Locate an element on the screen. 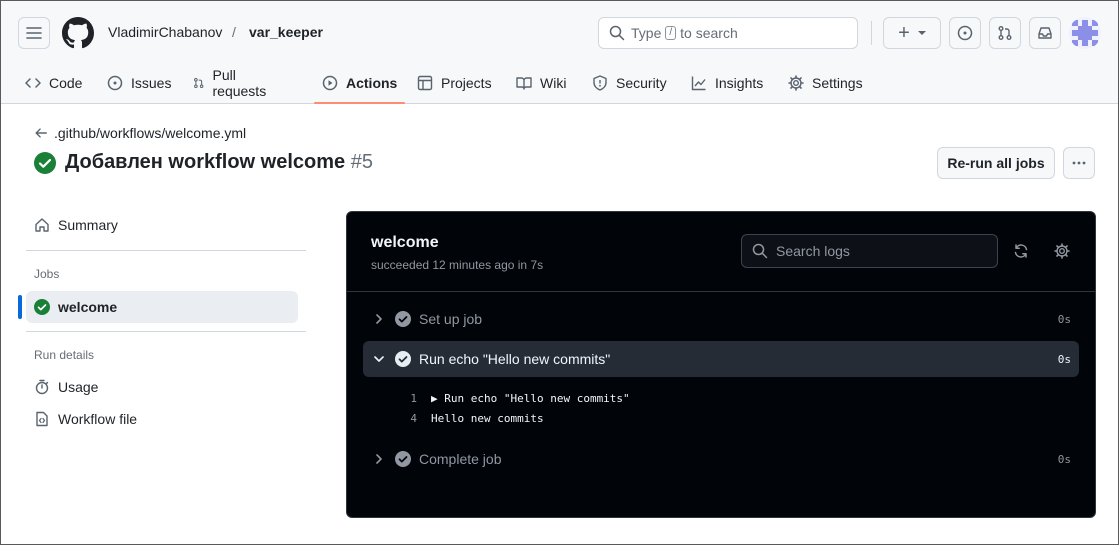  chevron-right-icon is located at coordinates (379, 459).